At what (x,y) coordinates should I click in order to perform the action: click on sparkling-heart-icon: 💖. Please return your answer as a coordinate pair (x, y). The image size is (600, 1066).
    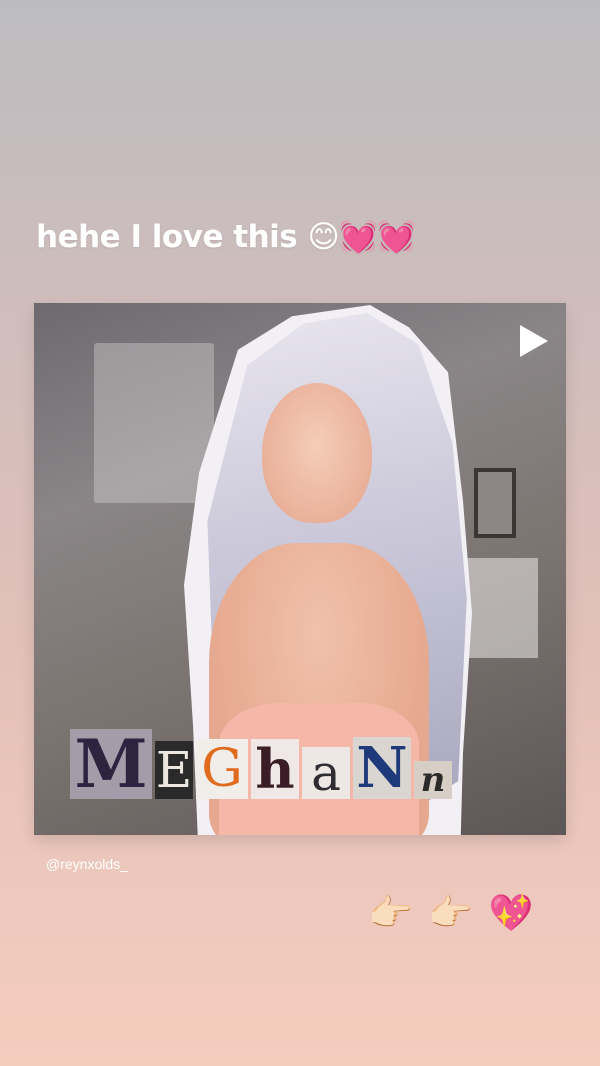
    Looking at the image, I should click on (511, 913).